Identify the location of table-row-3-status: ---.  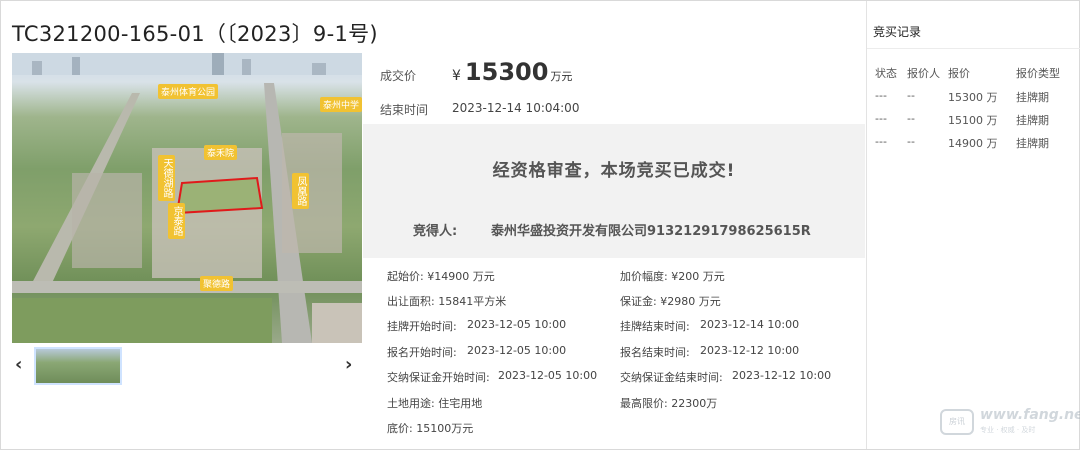
(881, 141).